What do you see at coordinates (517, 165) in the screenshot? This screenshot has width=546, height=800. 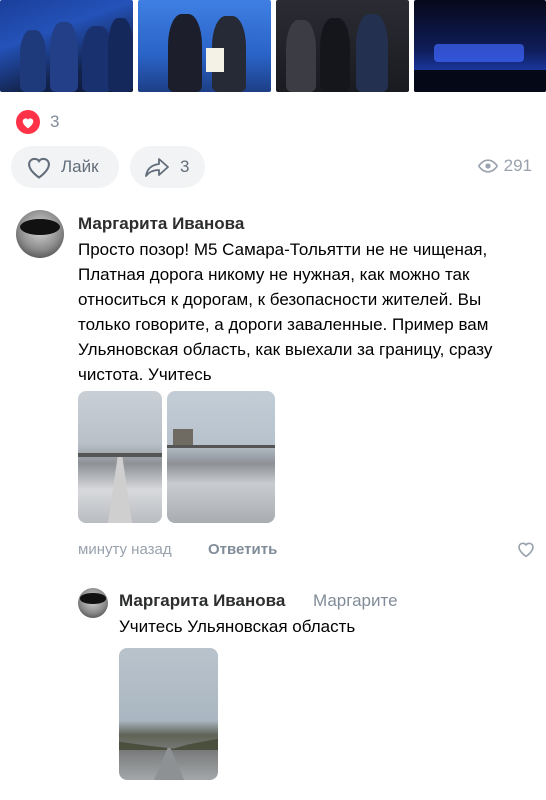 I see `views-count: 291` at bounding box center [517, 165].